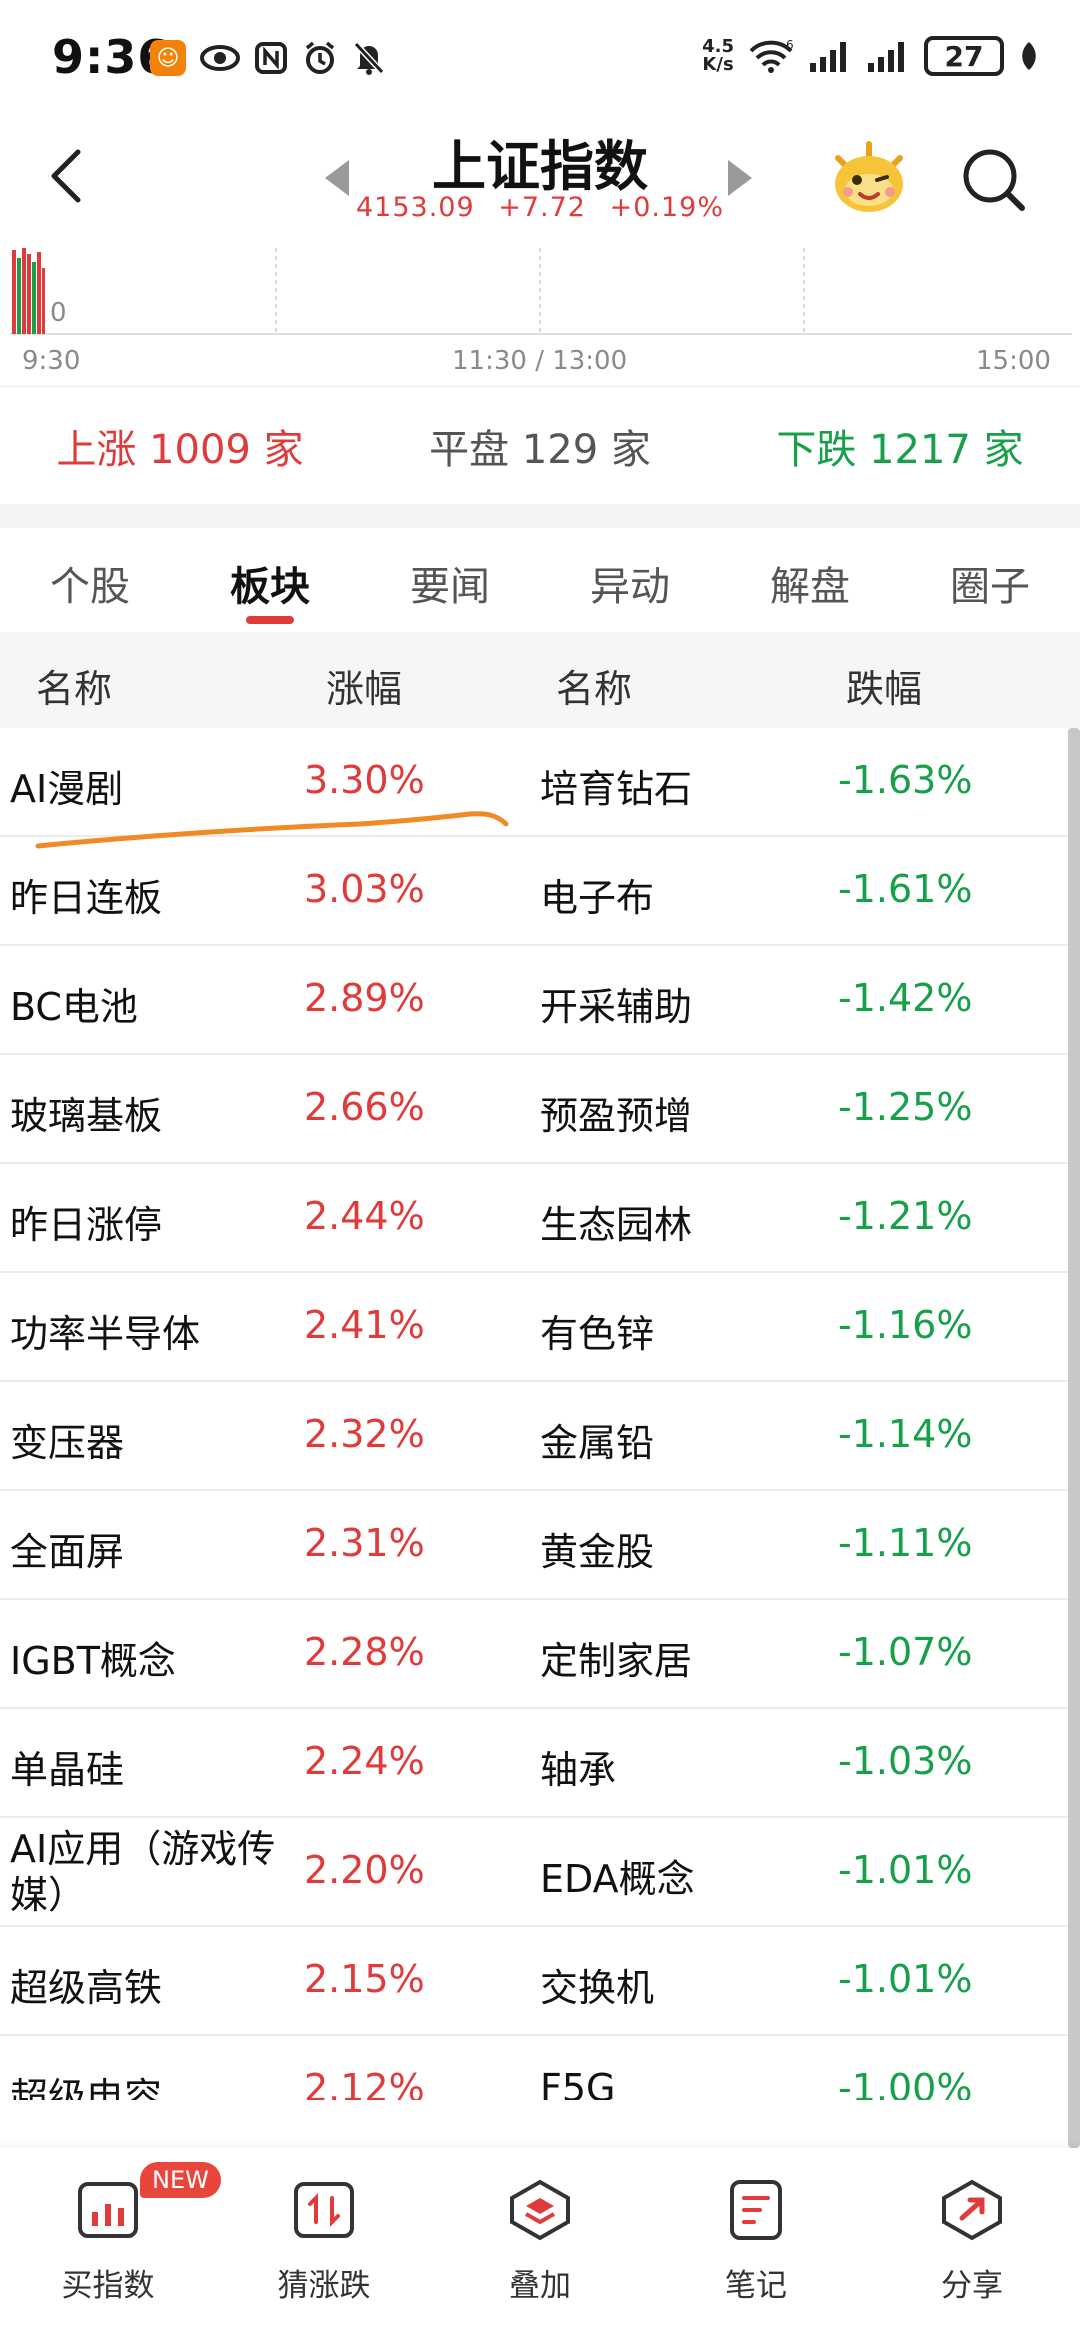 The image size is (1080, 2332). Describe the element at coordinates (364, 1870) in the screenshot. I see `rise-sector-pct: 2.20%` at that location.